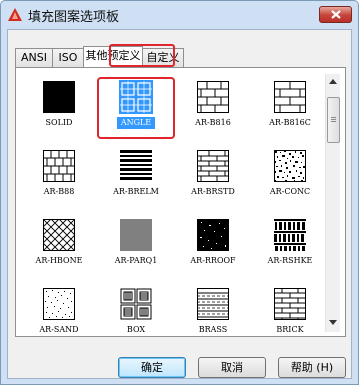 The height and width of the screenshot is (385, 359). I want to click on pattern-item: AR-SAND, so click(59, 317).